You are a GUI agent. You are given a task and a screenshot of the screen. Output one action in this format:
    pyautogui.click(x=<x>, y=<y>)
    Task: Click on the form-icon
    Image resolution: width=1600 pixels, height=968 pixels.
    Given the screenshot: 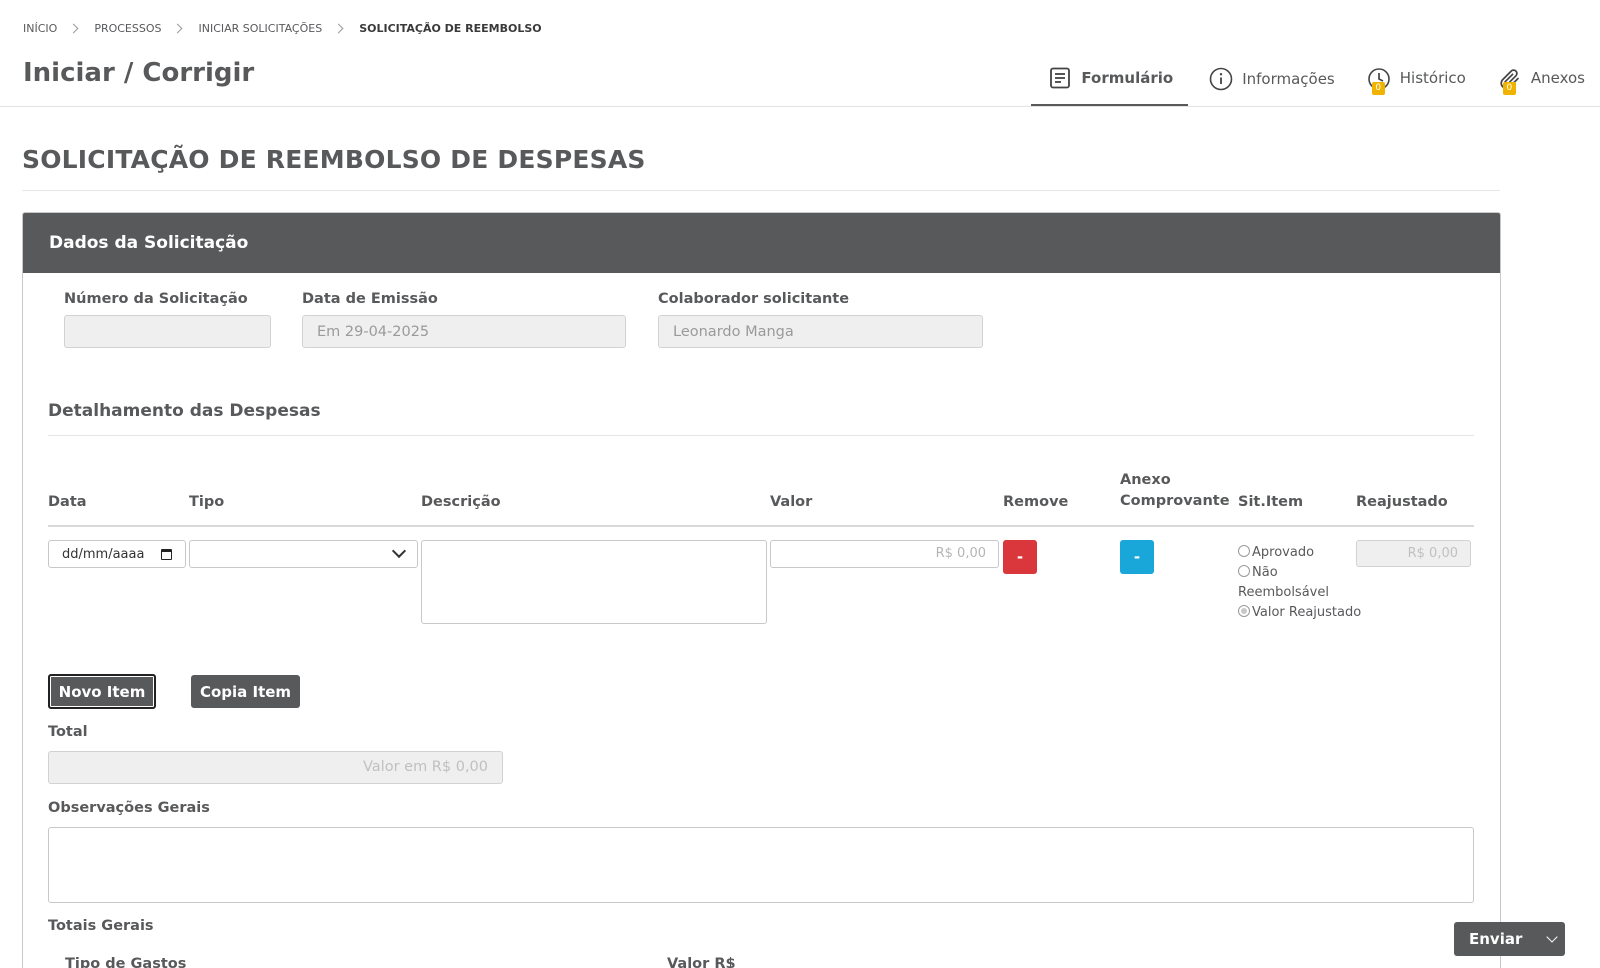 What is the action you would take?
    pyautogui.click(x=1060, y=78)
    